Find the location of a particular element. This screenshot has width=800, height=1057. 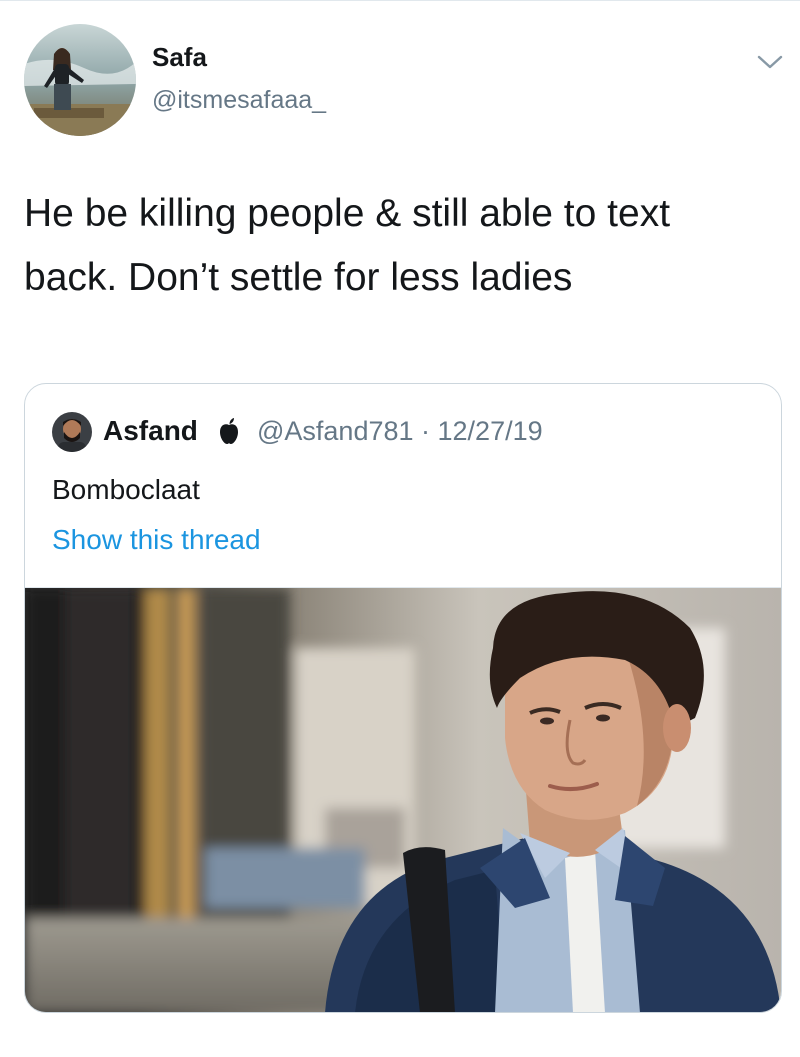

author-handle: @itsmesafaaa_ is located at coordinates (239, 100).